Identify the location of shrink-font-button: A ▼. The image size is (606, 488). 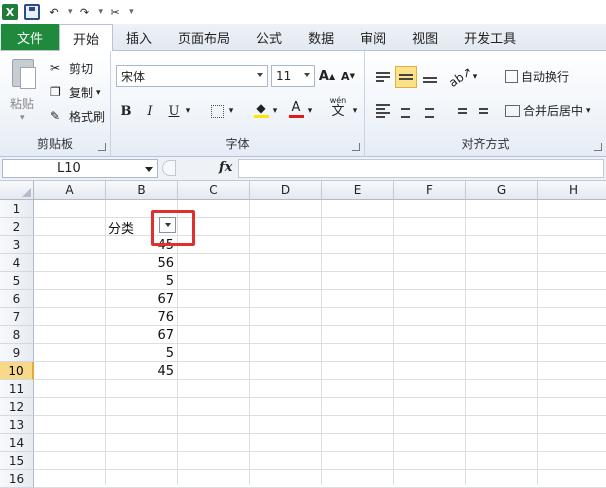
(348, 76).